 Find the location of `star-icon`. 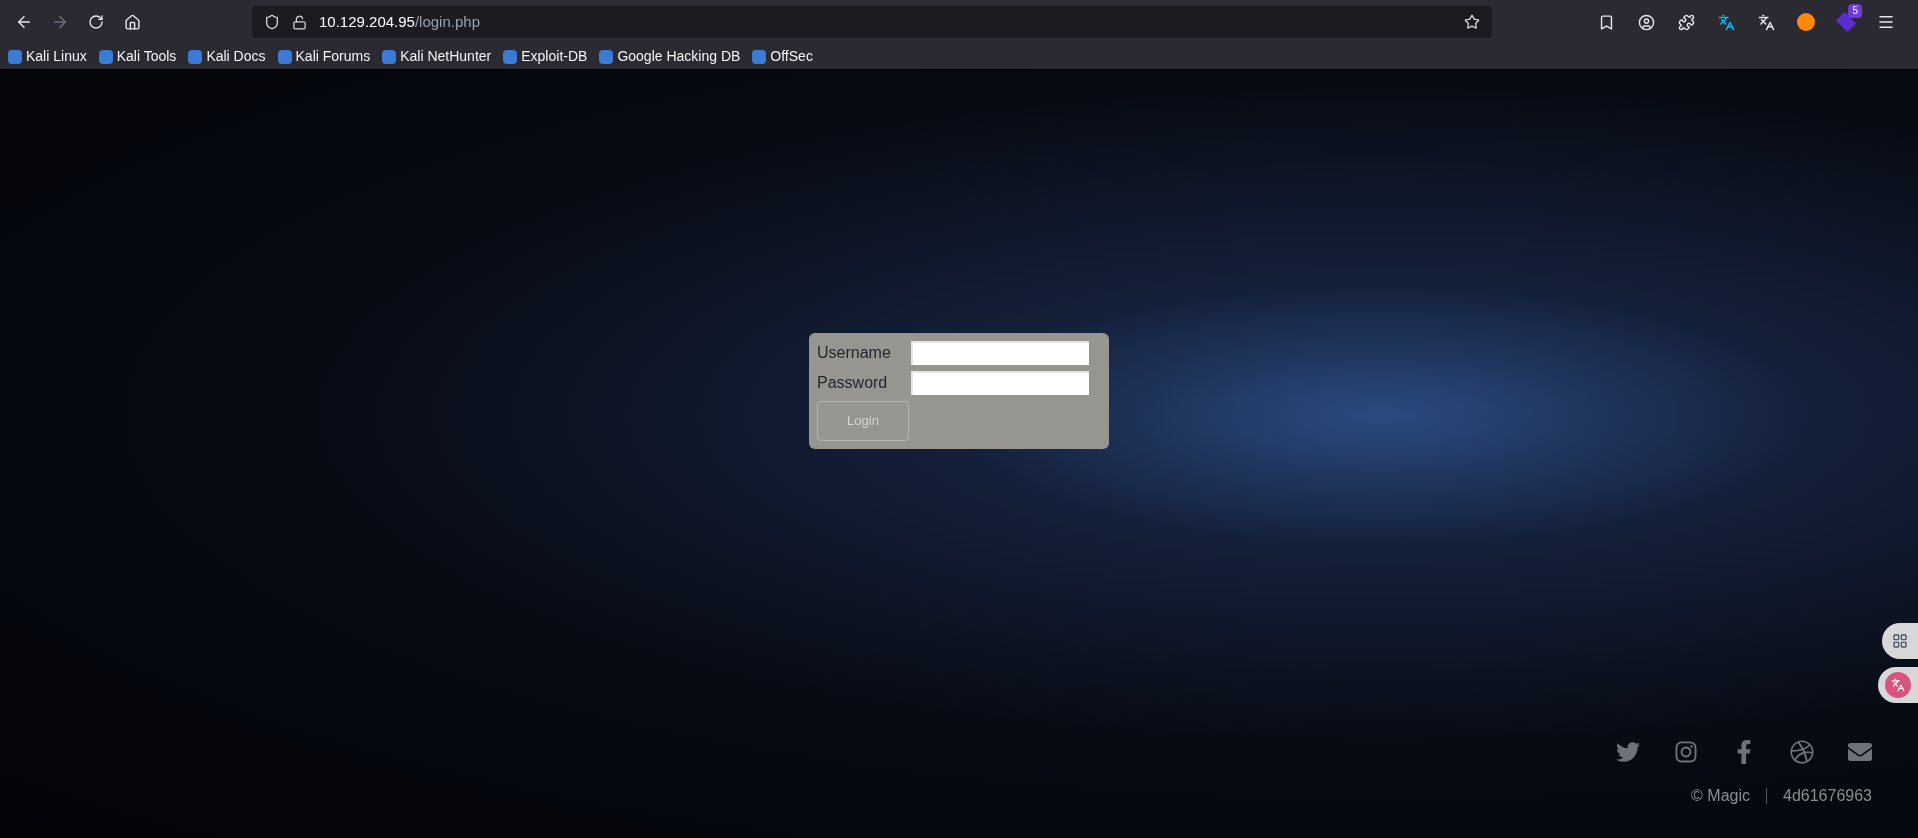

star-icon is located at coordinates (1472, 22).